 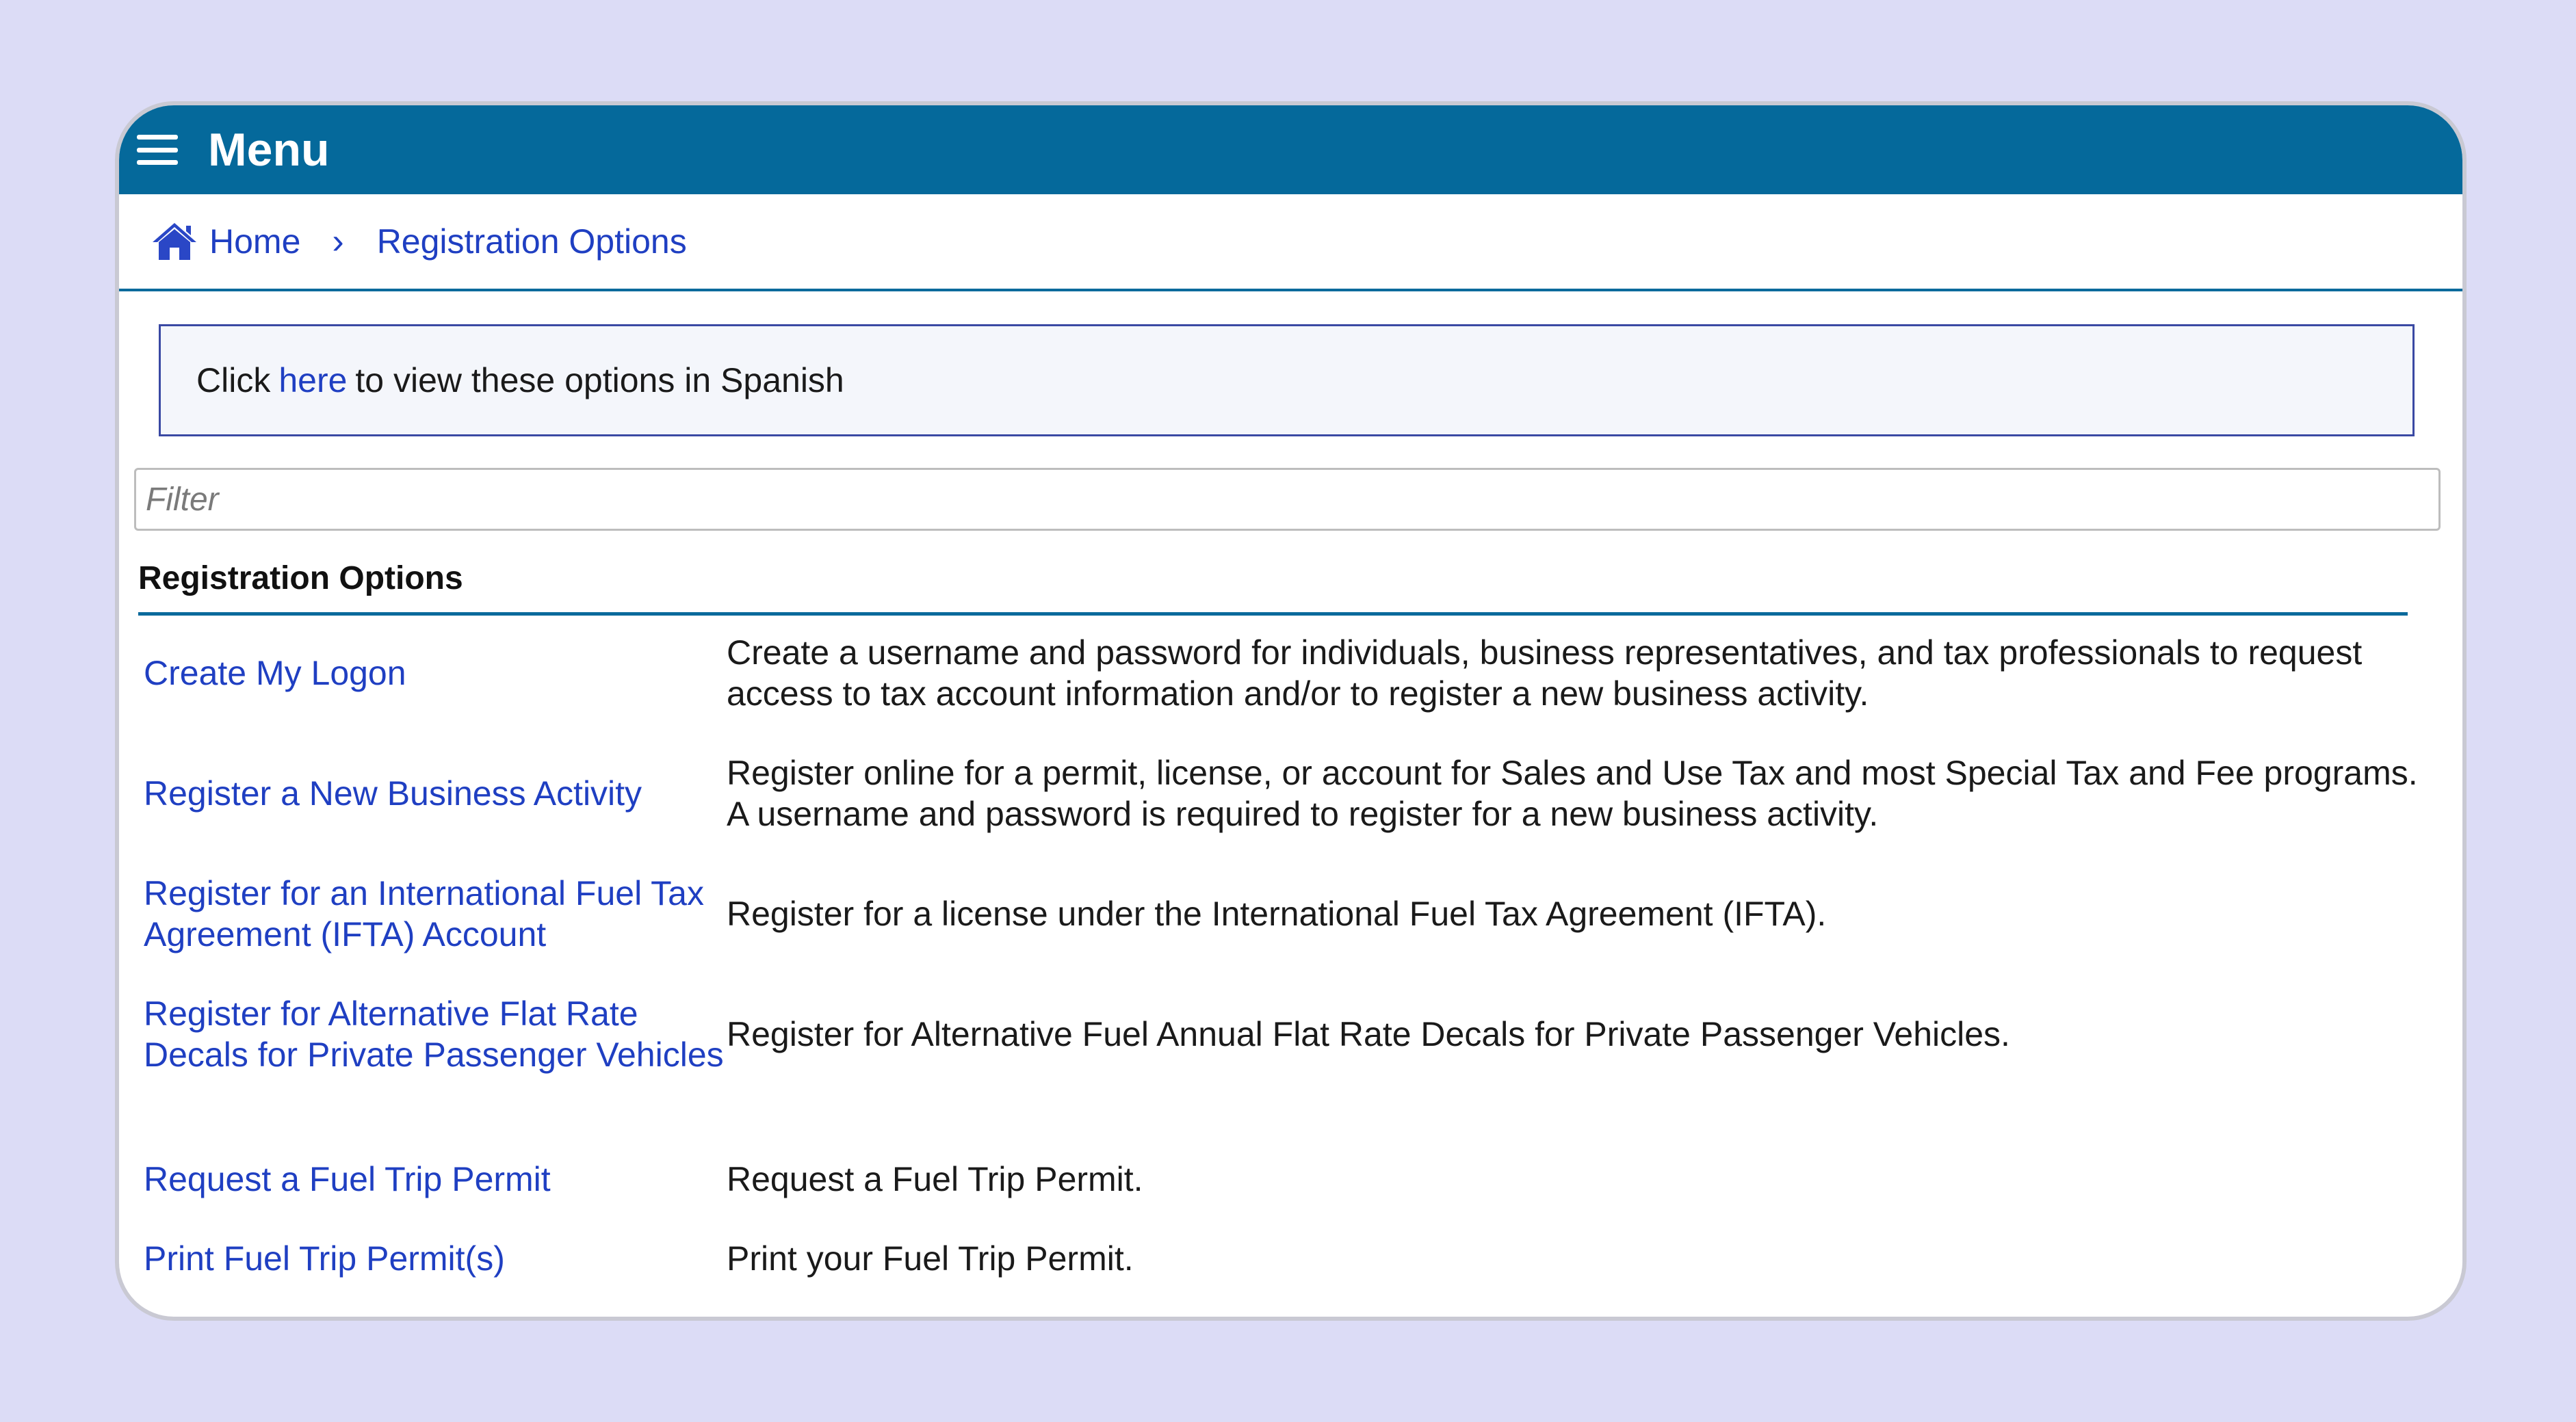 What do you see at coordinates (1273, 587) in the screenshot?
I see `section-title: Registration Options` at bounding box center [1273, 587].